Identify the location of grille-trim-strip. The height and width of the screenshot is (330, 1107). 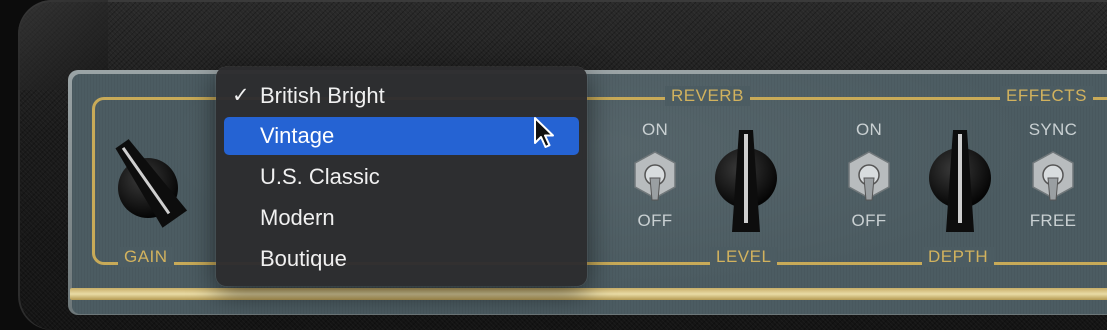
(588, 294).